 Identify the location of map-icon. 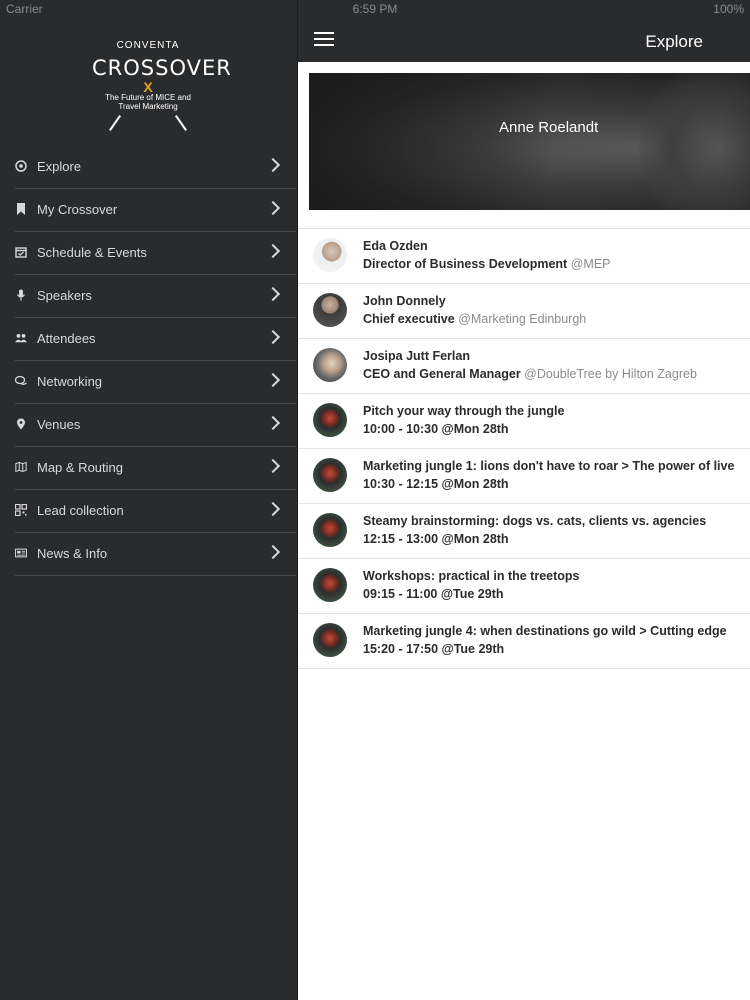
(21, 467).